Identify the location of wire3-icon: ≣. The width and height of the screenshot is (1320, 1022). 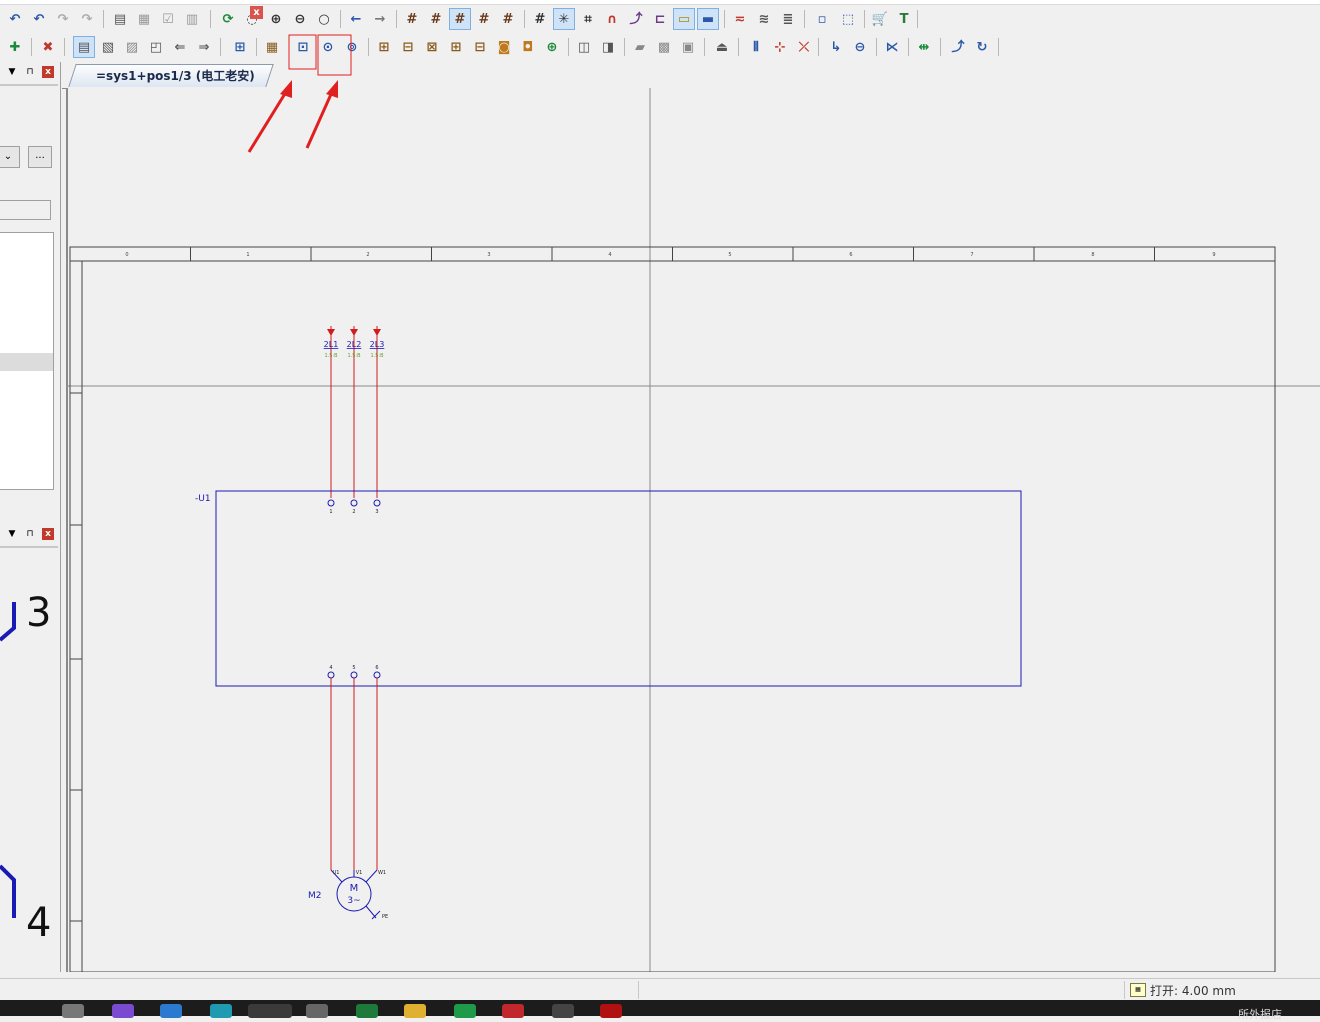
(788, 19).